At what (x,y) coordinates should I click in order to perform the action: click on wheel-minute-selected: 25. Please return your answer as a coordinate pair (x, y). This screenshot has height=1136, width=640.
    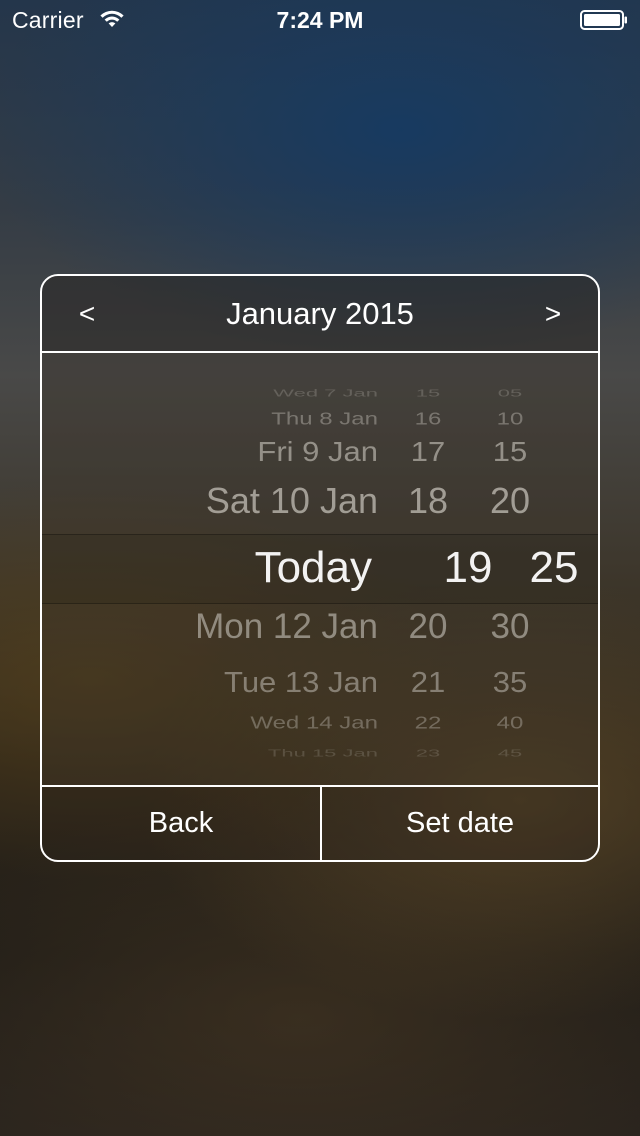
    Looking at the image, I should click on (554, 567).